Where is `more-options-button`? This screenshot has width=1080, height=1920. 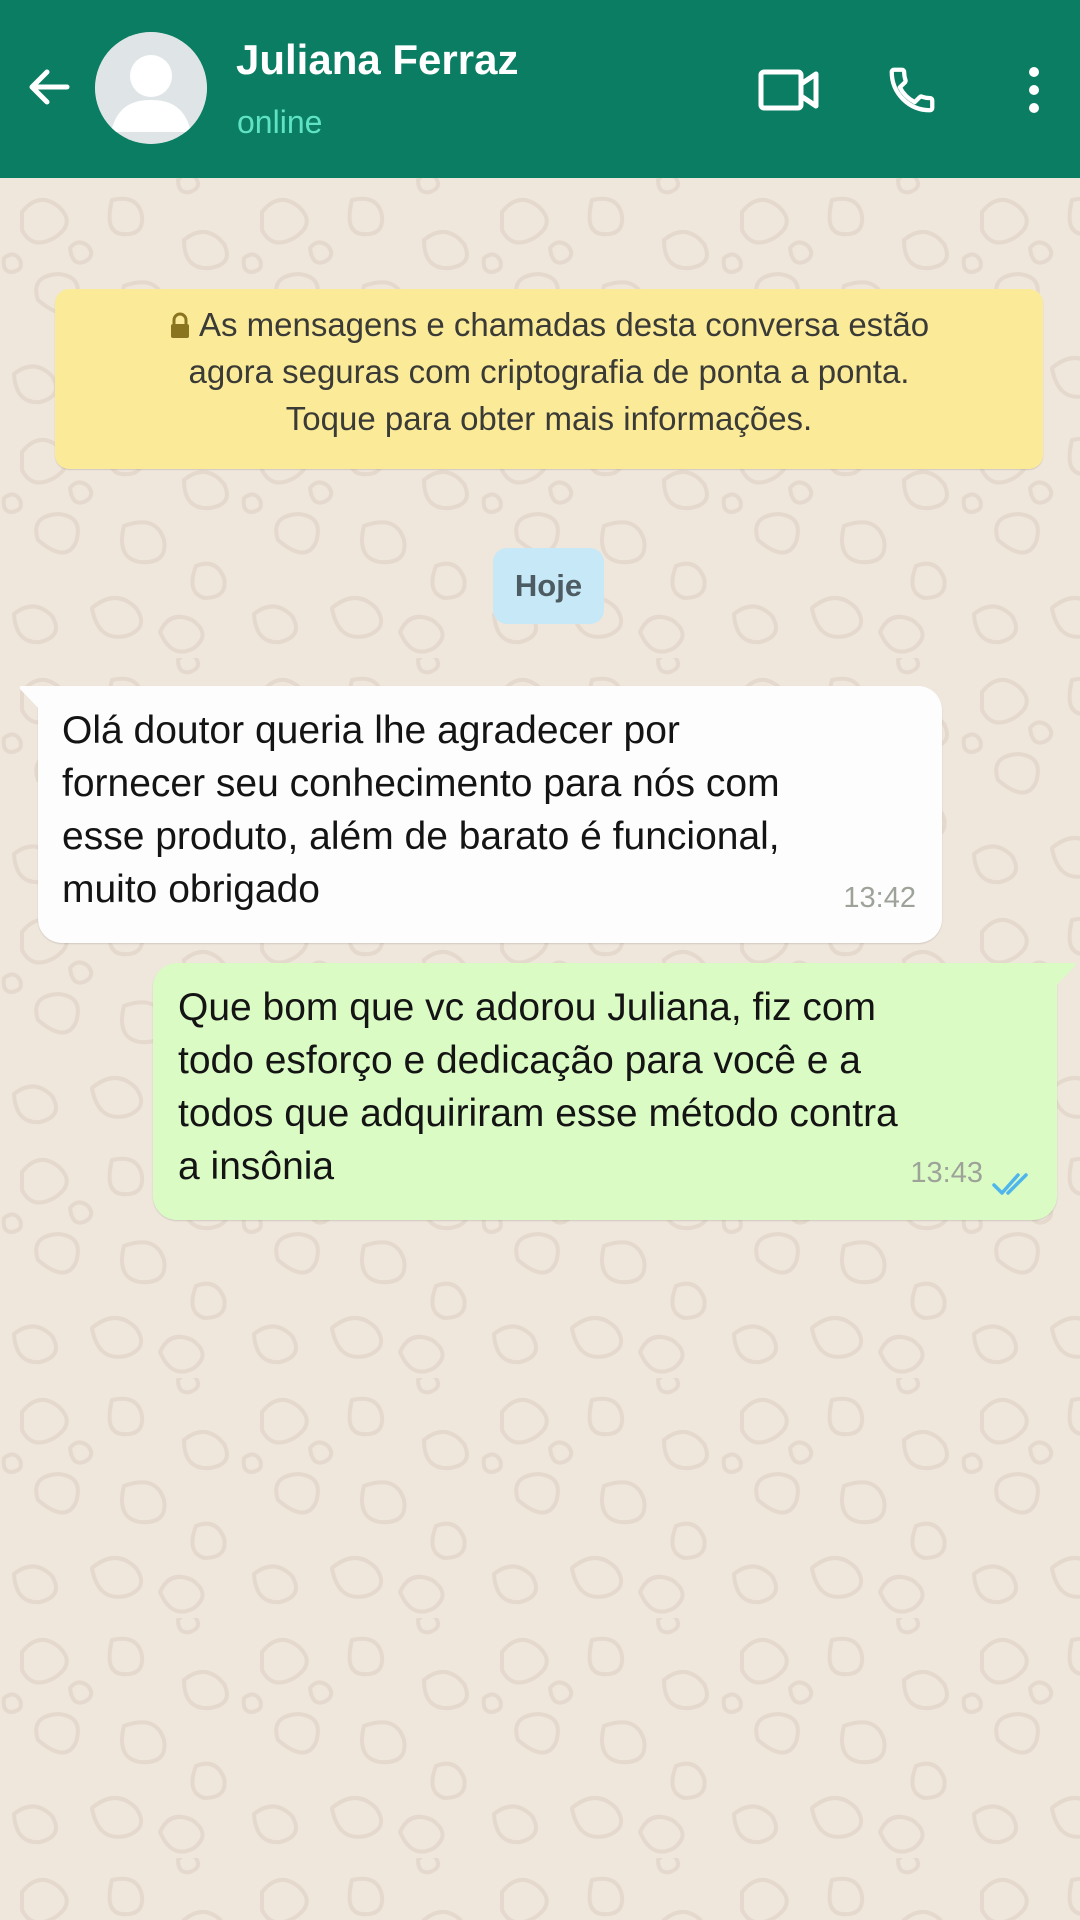 more-options-button is located at coordinates (1034, 90).